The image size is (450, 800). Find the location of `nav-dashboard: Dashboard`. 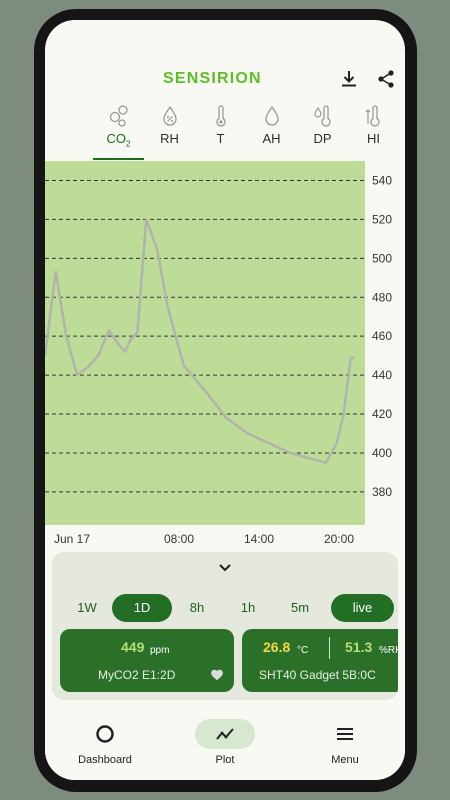

nav-dashboard: Dashboard is located at coordinates (105, 741).